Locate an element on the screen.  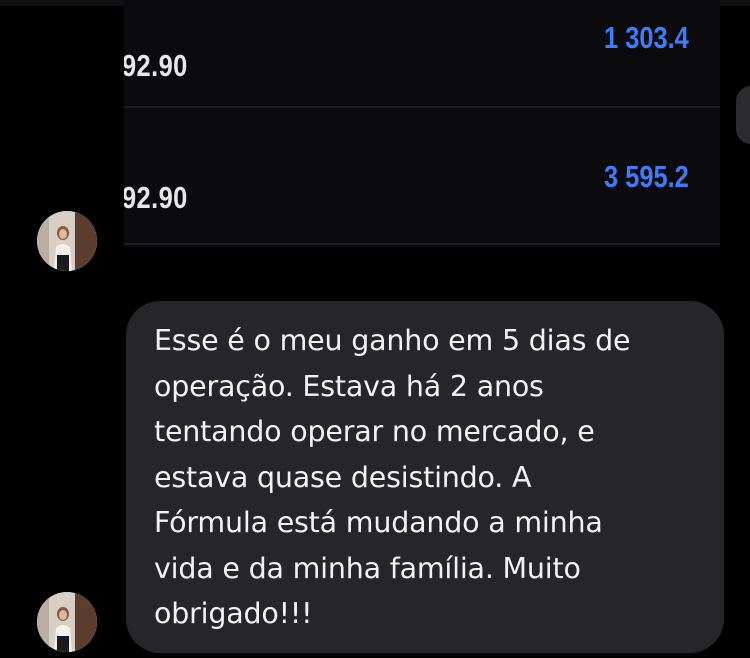
trade-profit: 1 303.4 is located at coordinates (646, 37).